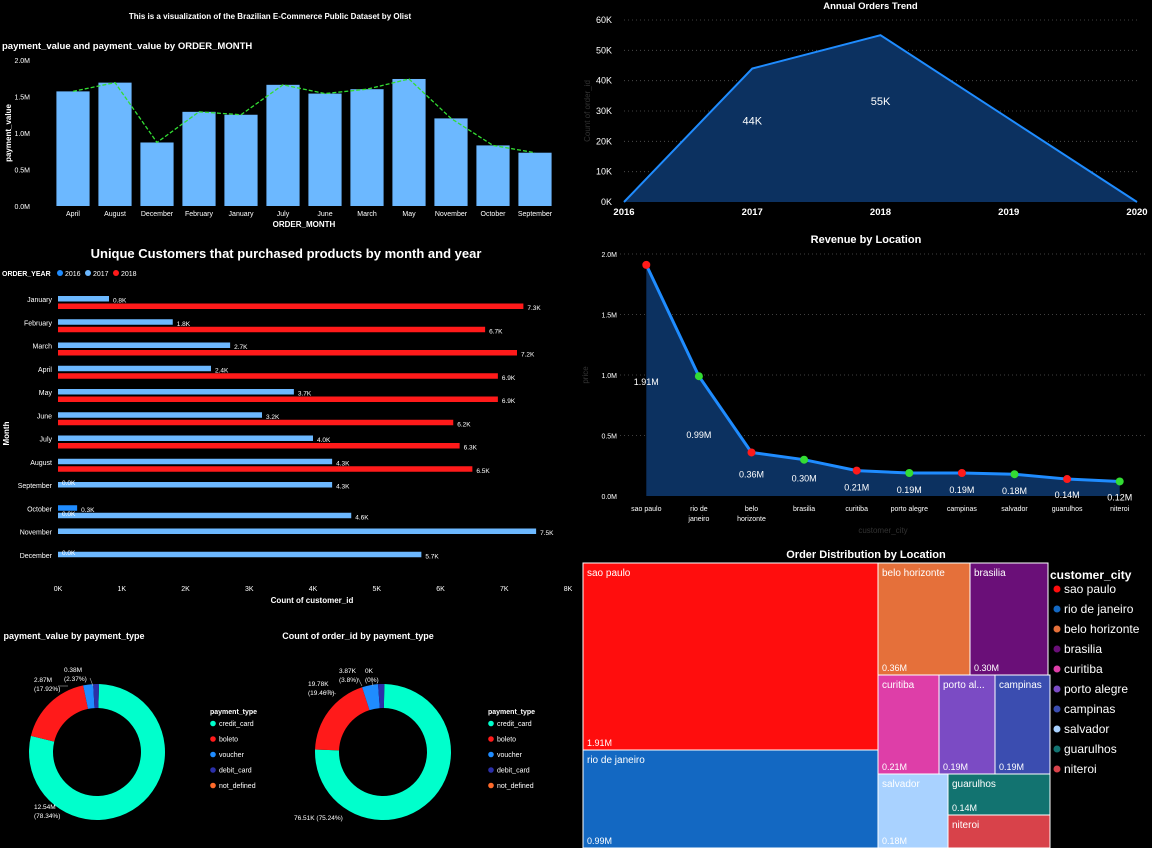  Describe the element at coordinates (496, 331) in the screenshot. I see `data-label: 6.7K` at that location.